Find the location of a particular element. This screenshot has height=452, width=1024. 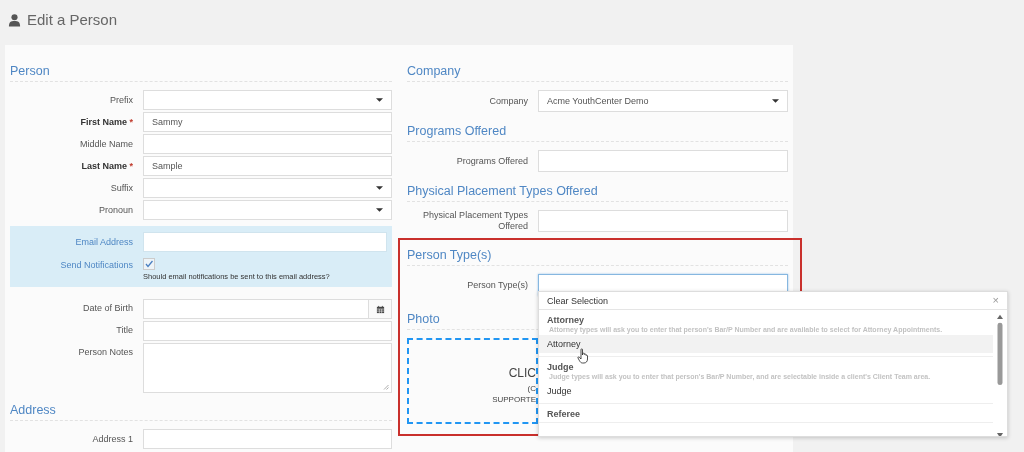

field-label: Date of Birth is located at coordinates (107, 308).